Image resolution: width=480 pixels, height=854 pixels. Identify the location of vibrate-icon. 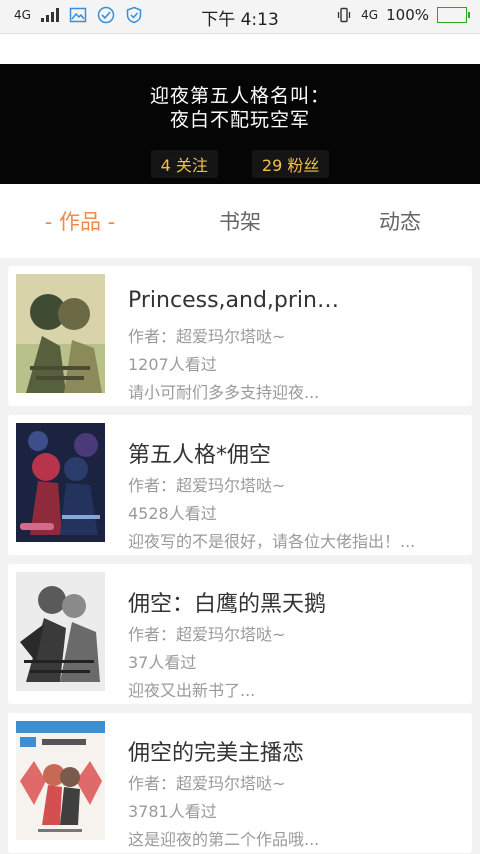
(344, 15).